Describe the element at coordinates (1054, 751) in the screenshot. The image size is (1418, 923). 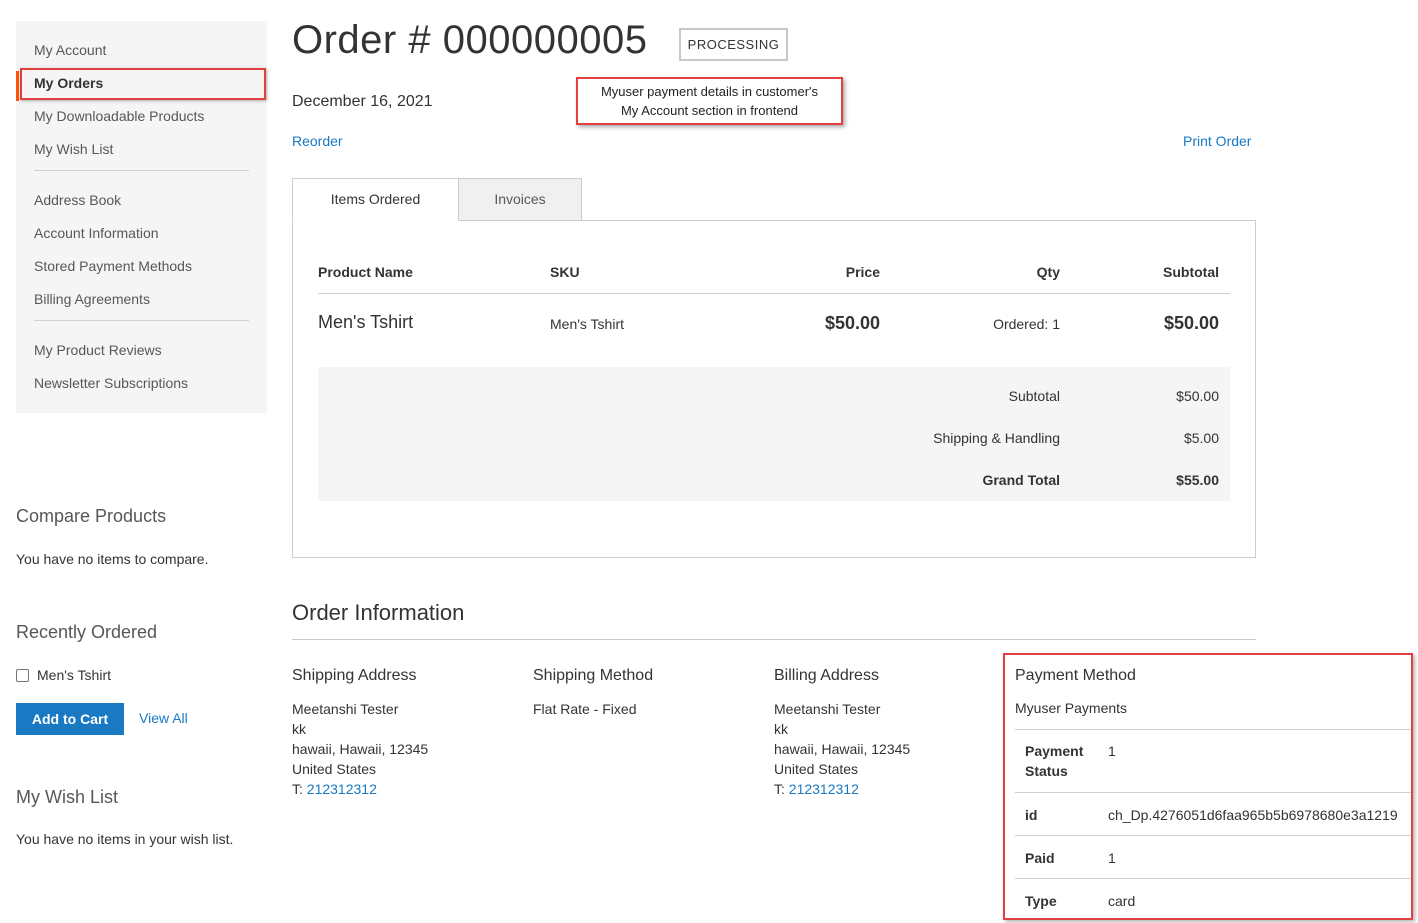
I see `payment-status-key-line1: Payment` at that location.